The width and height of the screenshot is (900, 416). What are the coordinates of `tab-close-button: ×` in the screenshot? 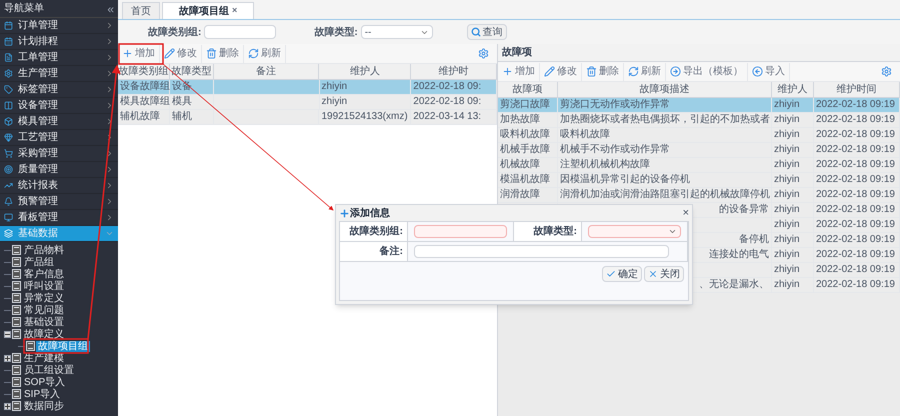 It's located at (235, 11).